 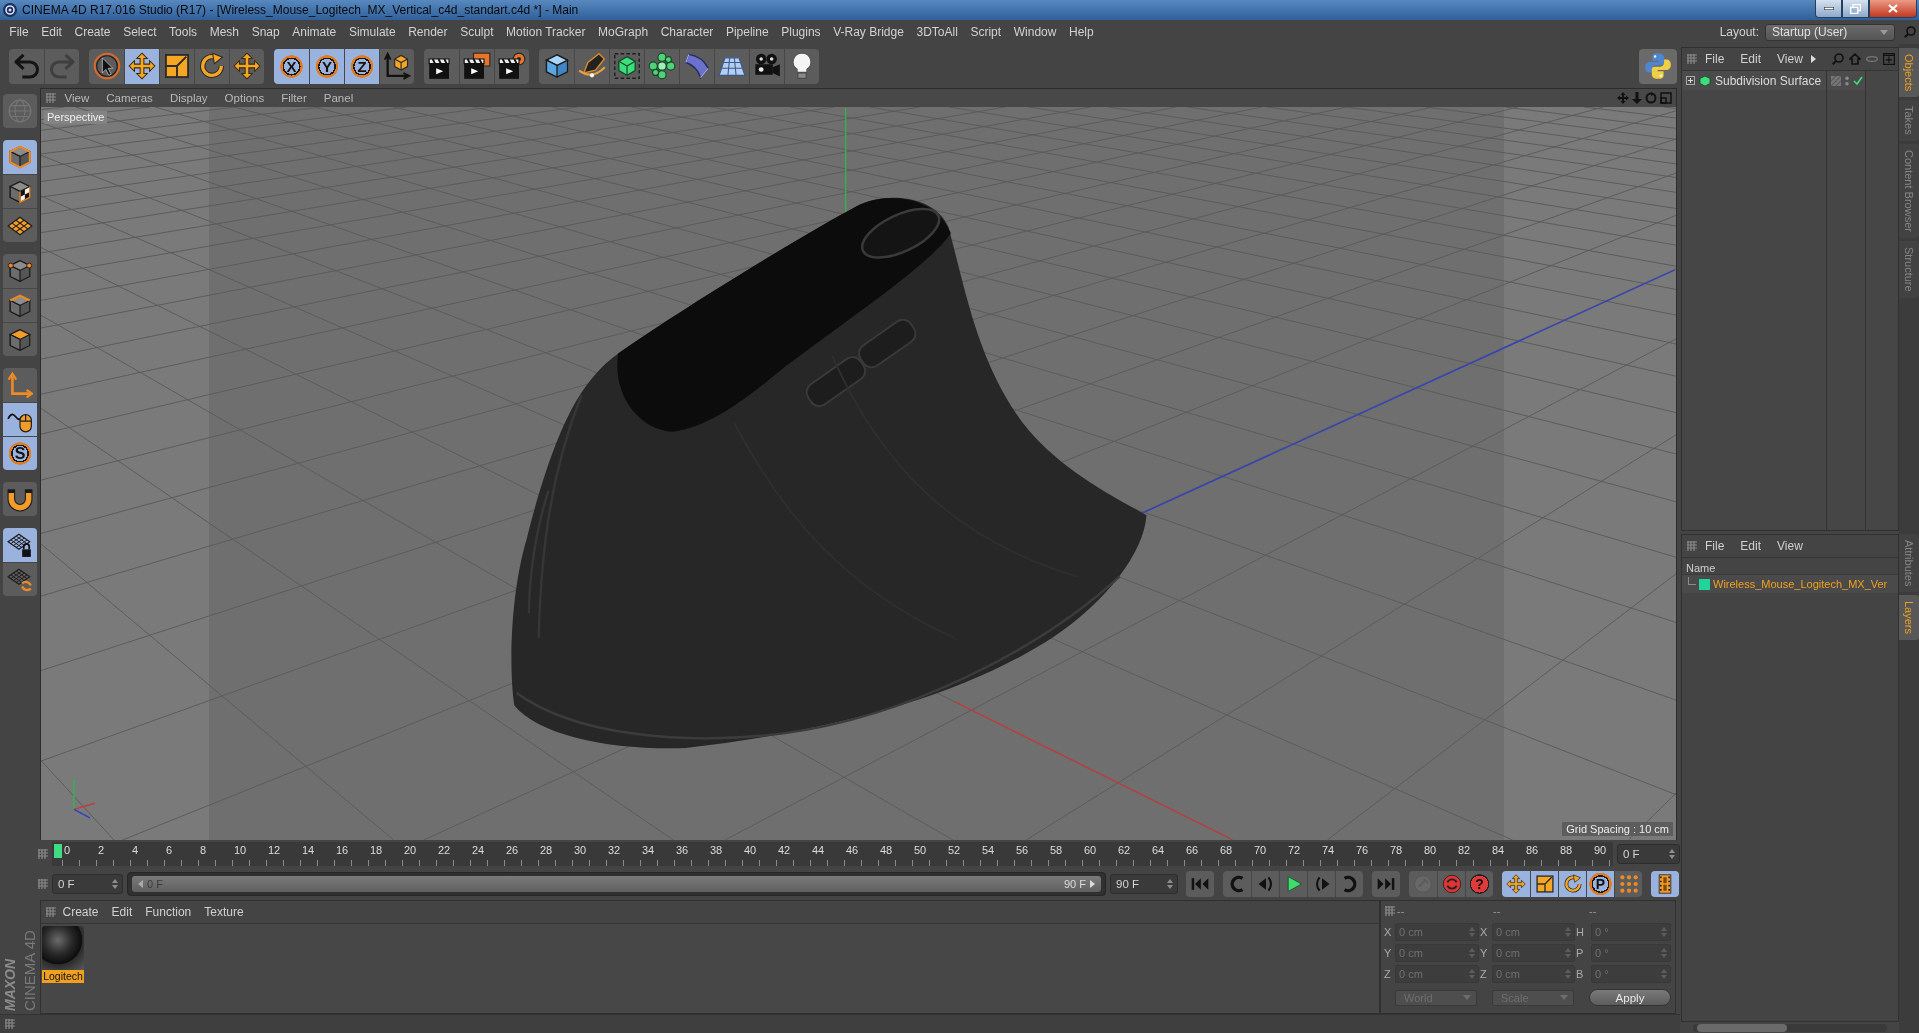 What do you see at coordinates (1813, 59) in the screenshot?
I see `submenu-arrow-icon` at bounding box center [1813, 59].